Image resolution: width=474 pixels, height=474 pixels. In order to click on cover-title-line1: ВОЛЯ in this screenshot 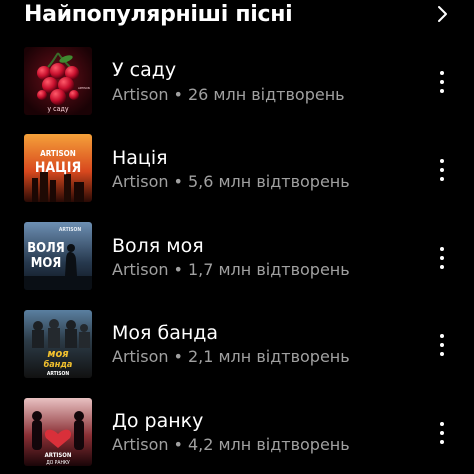, I will do `click(46, 248)`.